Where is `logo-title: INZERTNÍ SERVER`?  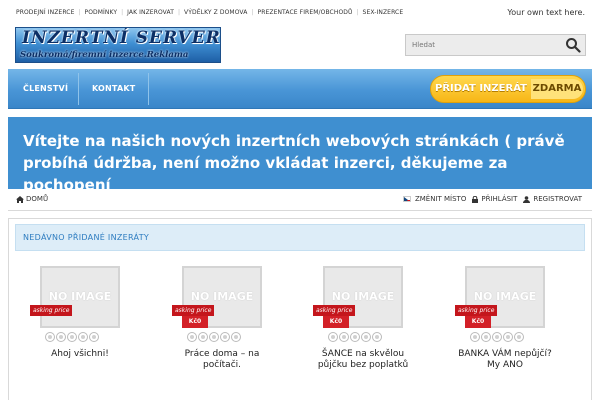 logo-title: INZERTNÍ SERVER is located at coordinates (121, 38).